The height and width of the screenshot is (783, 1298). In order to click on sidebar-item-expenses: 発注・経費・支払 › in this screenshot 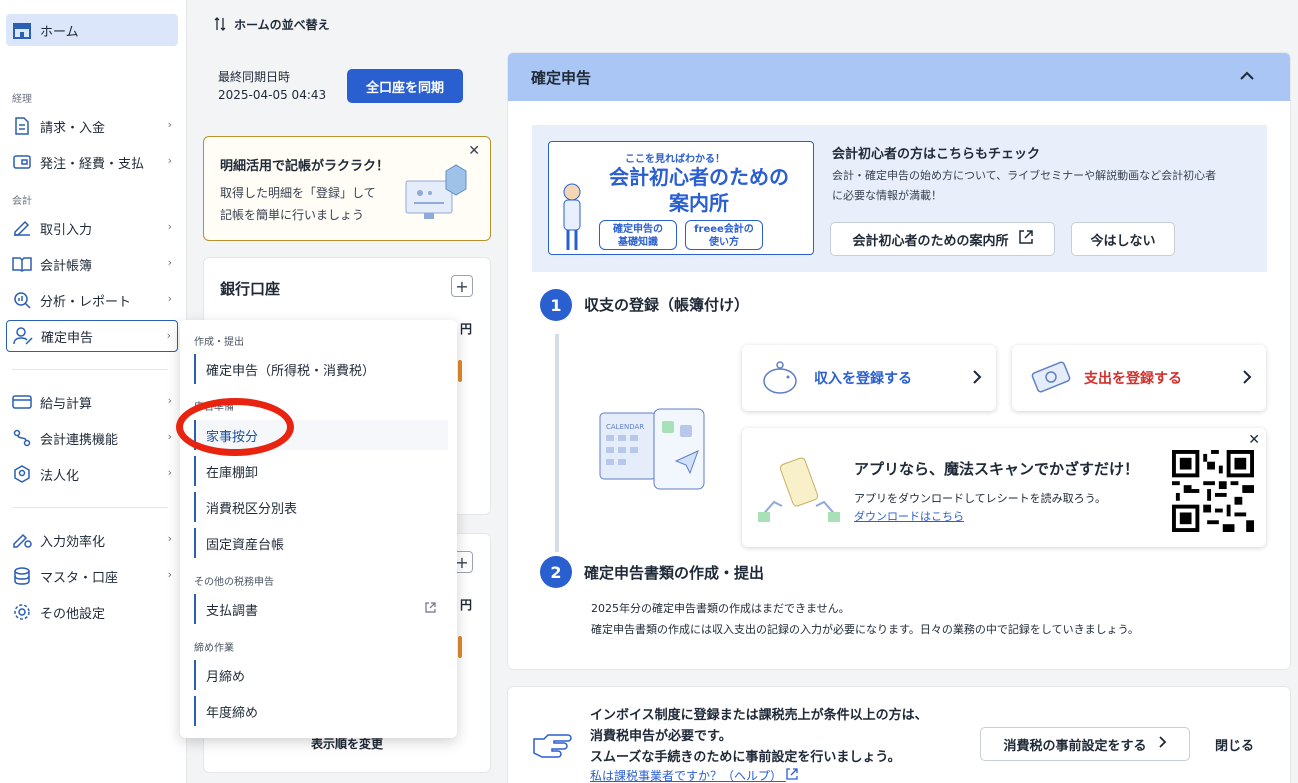, I will do `click(92, 162)`.